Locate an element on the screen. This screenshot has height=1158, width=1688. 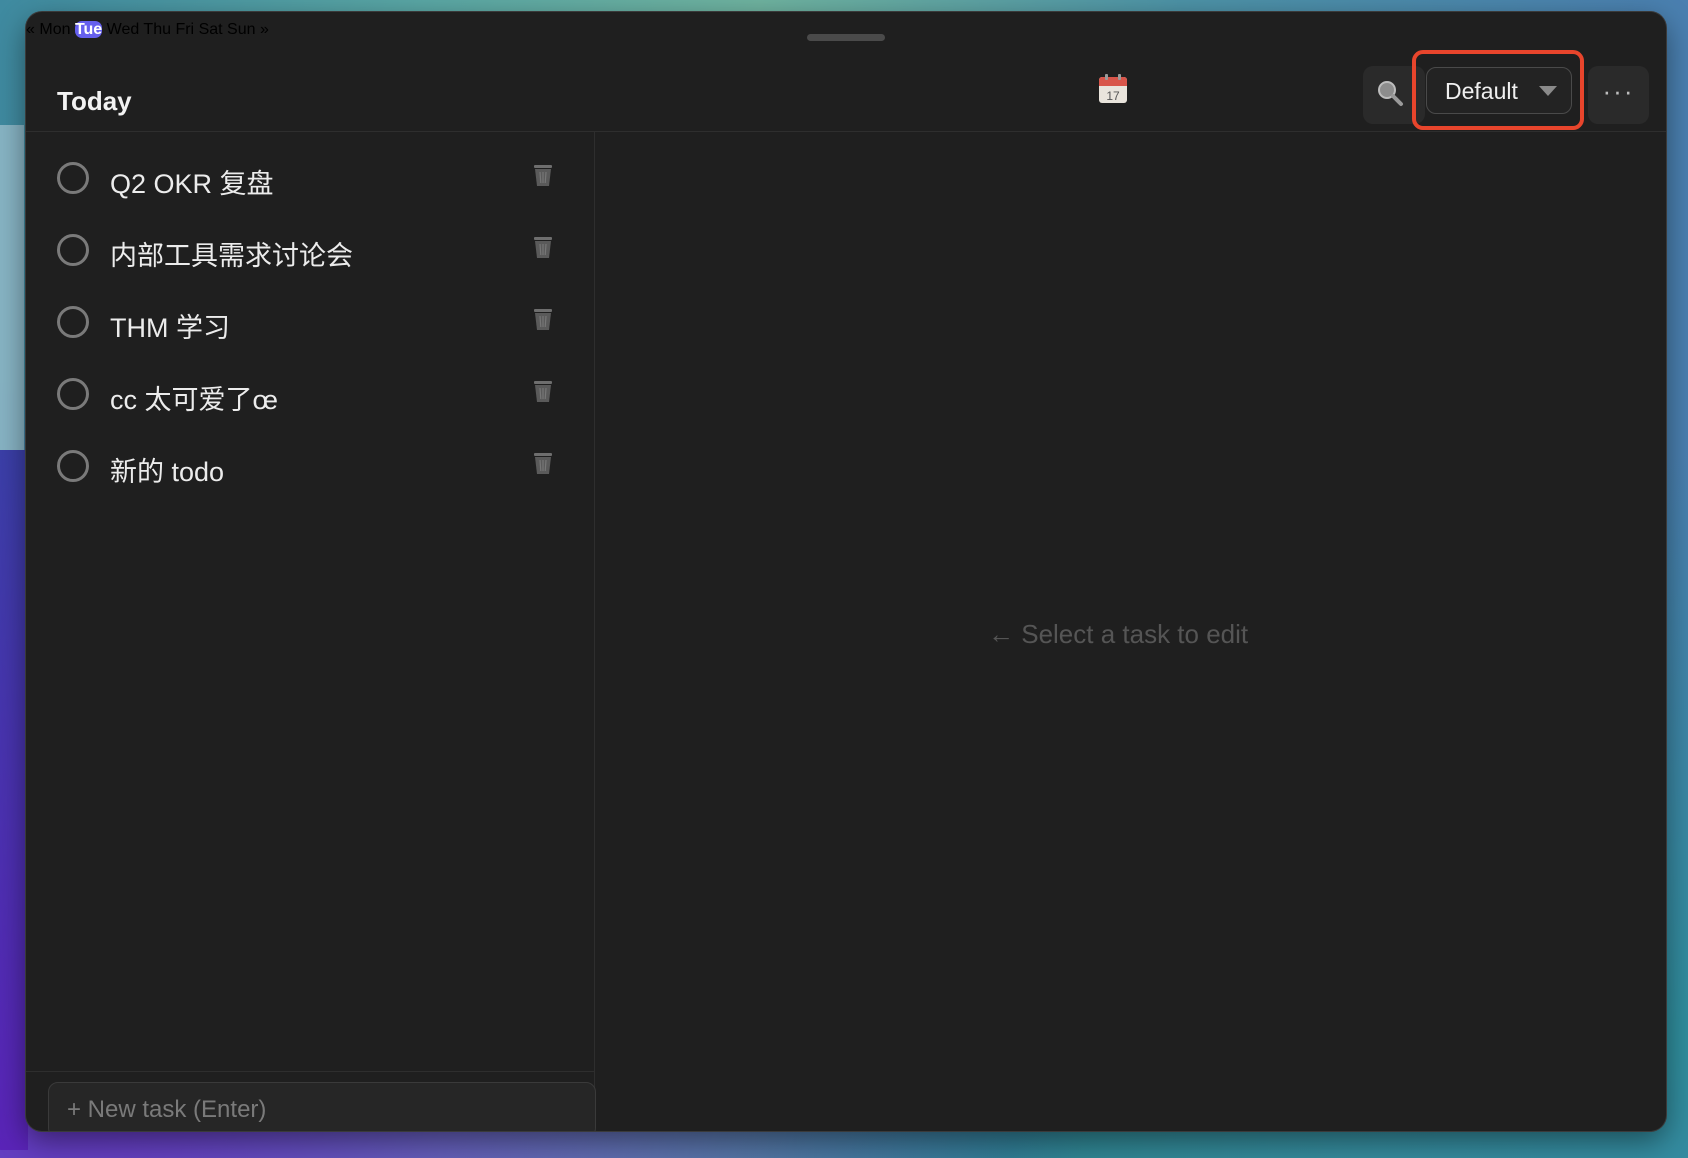
day-tab-thu: Thu is located at coordinates (157, 29).